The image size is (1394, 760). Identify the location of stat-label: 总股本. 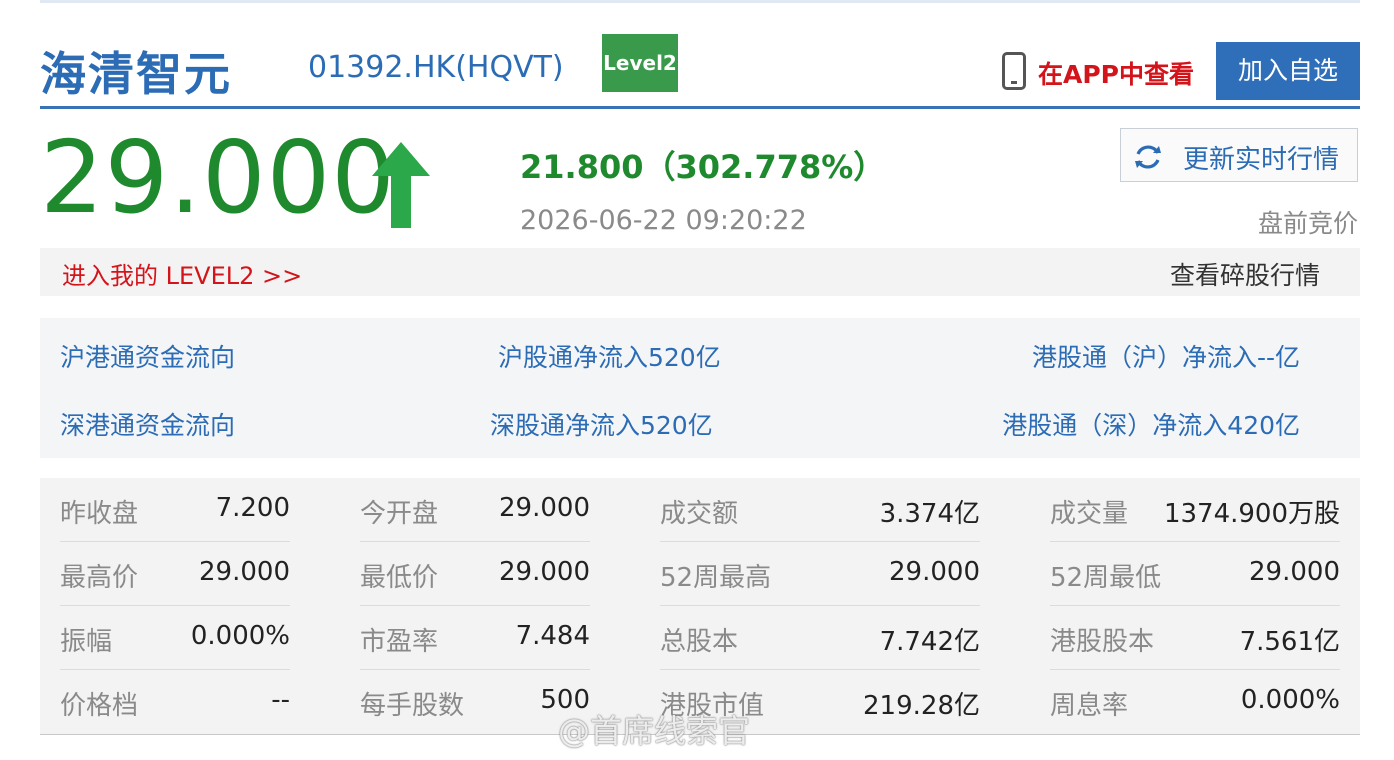
(699, 642).